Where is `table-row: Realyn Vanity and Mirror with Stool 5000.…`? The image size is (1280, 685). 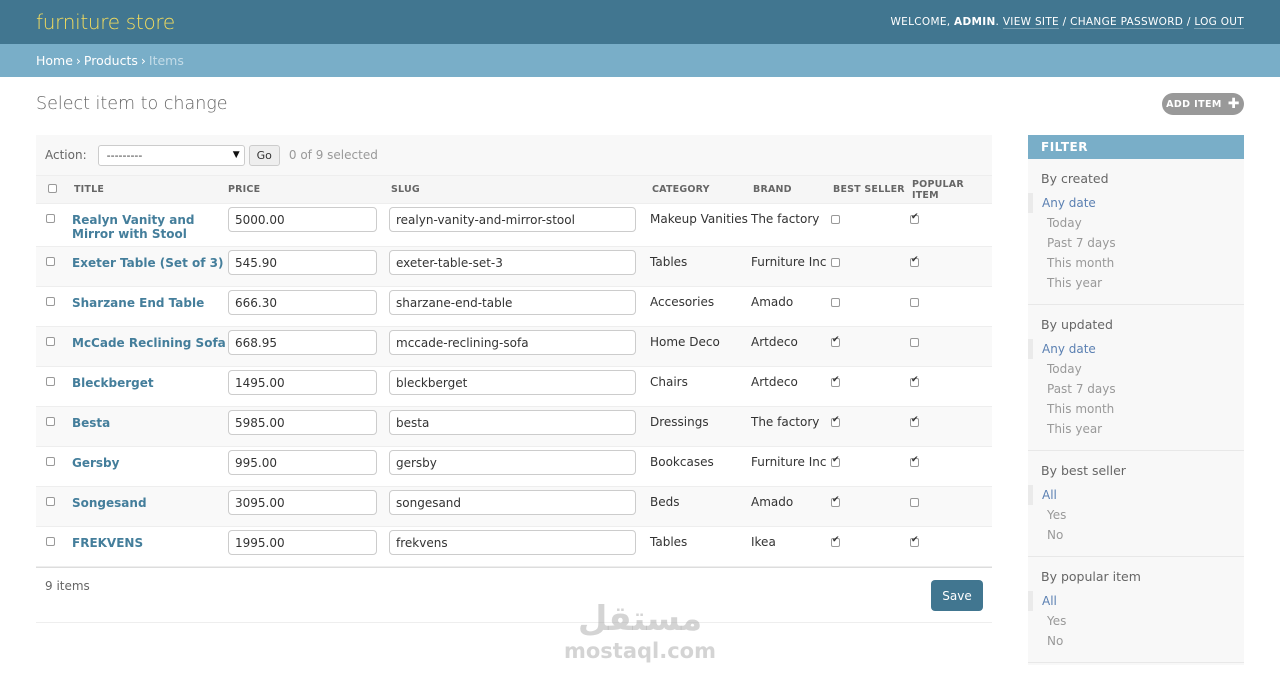
table-row: Realyn Vanity and Mirror with Stool 5000.… is located at coordinates (514, 225).